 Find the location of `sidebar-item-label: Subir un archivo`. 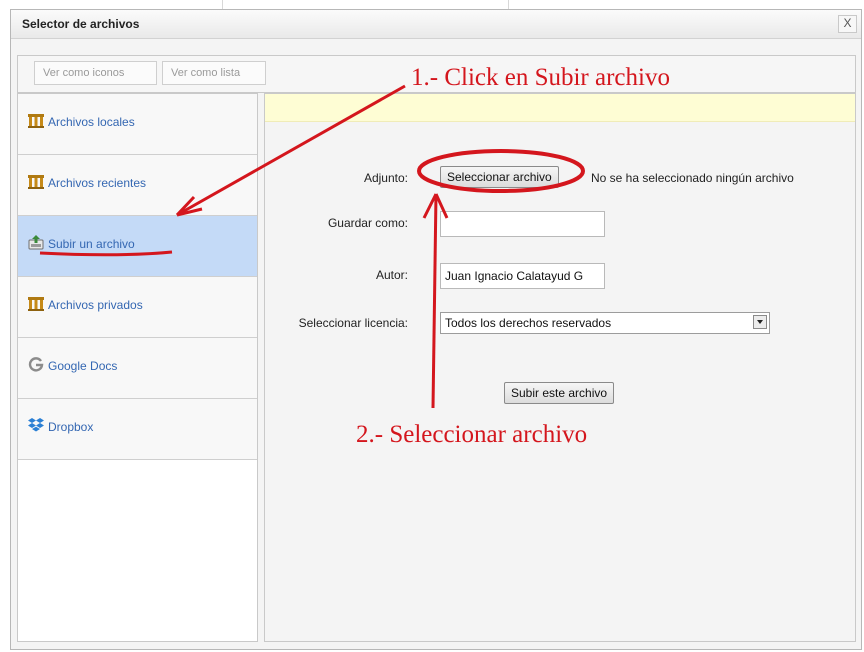

sidebar-item-label: Subir un archivo is located at coordinates (91, 244).